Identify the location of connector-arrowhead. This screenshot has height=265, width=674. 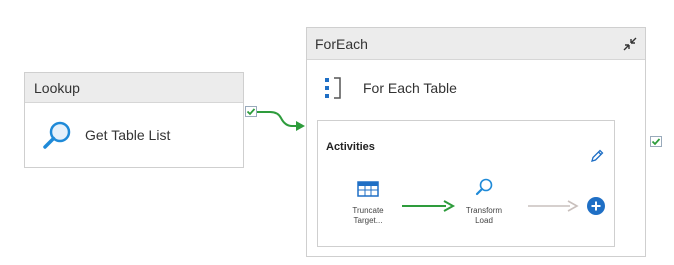
(300, 126).